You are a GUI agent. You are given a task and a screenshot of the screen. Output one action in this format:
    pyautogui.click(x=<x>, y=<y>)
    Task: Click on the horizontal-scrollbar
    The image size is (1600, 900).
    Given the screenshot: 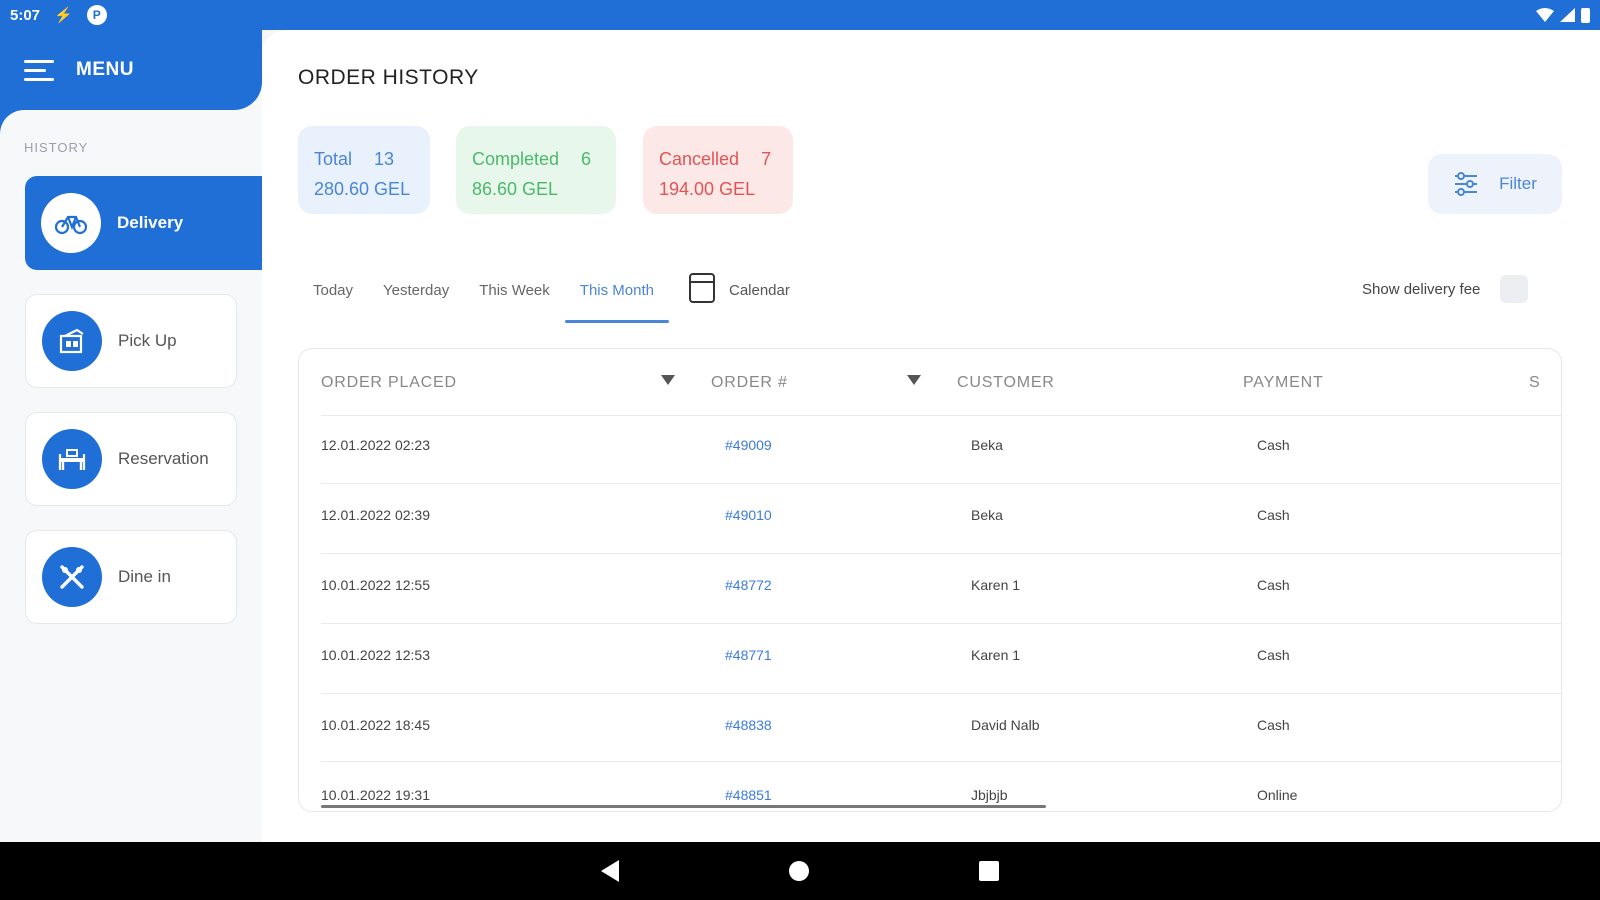 What is the action you would take?
    pyautogui.click(x=683, y=806)
    